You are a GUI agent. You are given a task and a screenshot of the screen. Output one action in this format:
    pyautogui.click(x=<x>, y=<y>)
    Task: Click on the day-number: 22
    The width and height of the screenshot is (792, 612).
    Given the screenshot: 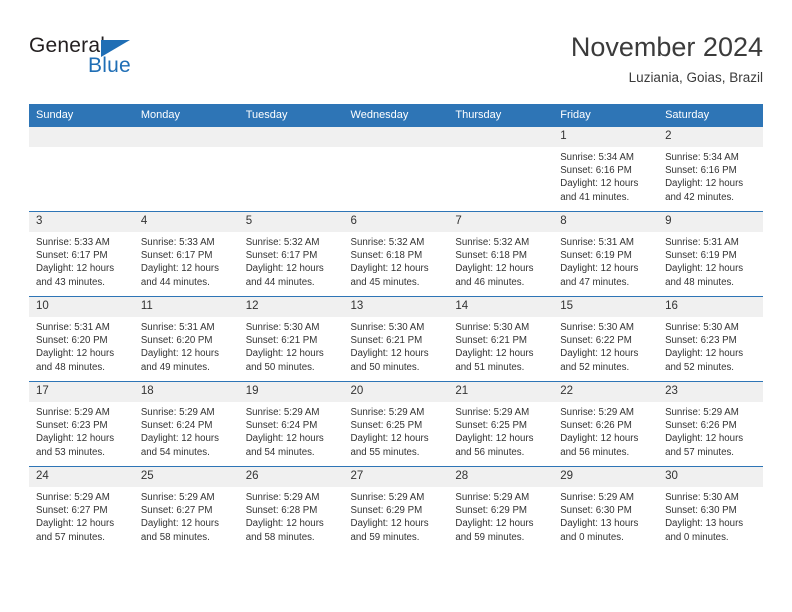 What is the action you would take?
    pyautogui.click(x=606, y=392)
    